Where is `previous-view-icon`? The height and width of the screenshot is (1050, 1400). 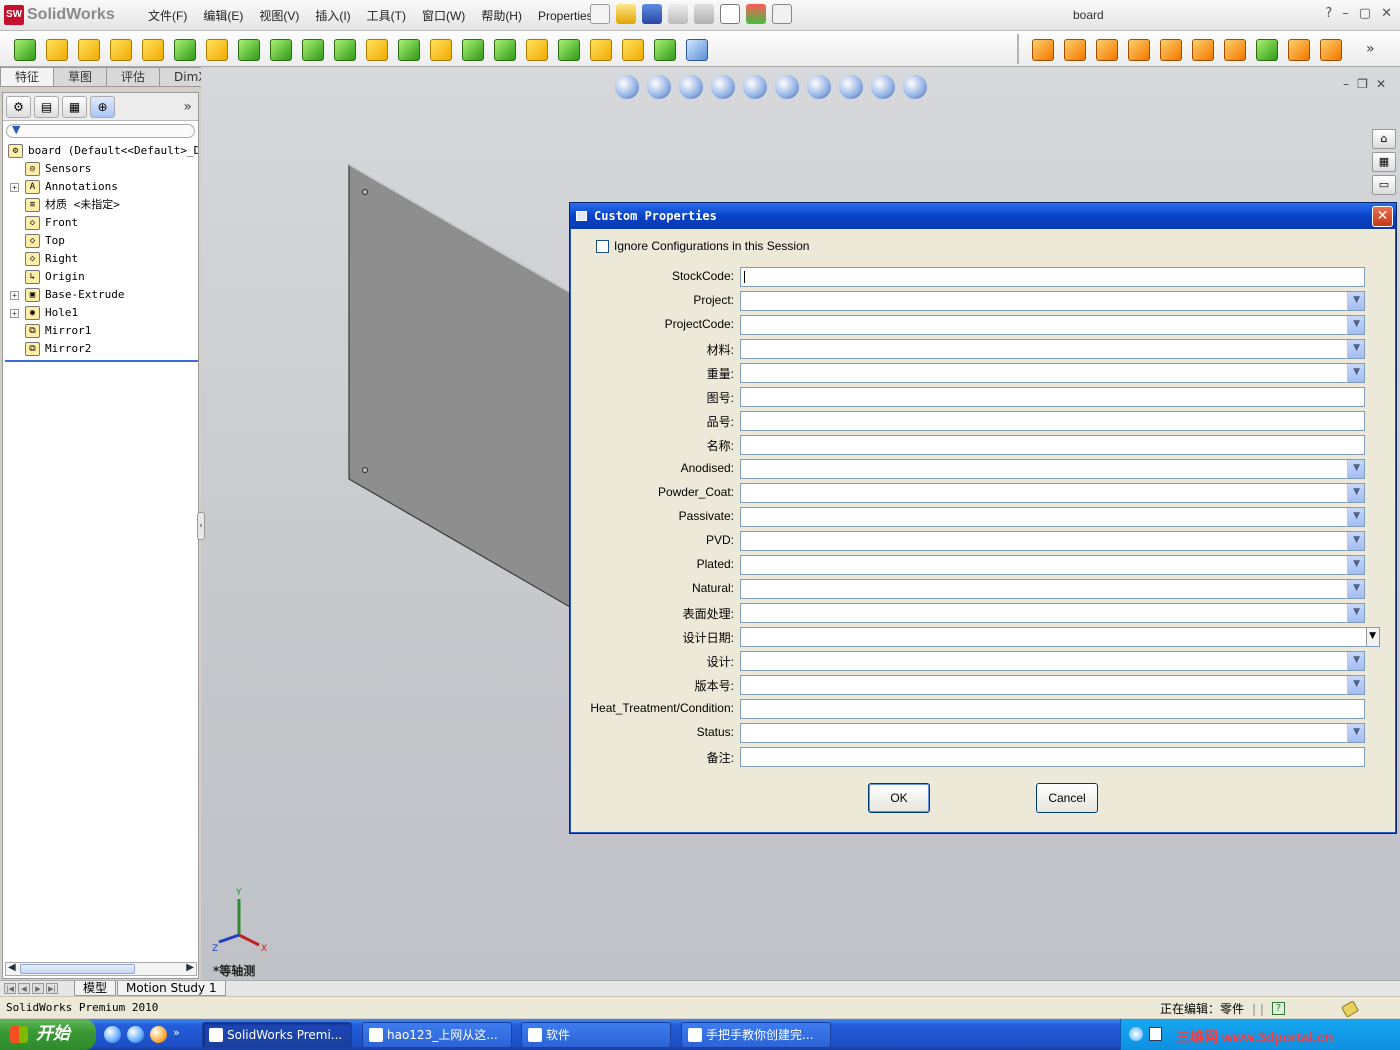 previous-view-icon is located at coordinates (691, 87).